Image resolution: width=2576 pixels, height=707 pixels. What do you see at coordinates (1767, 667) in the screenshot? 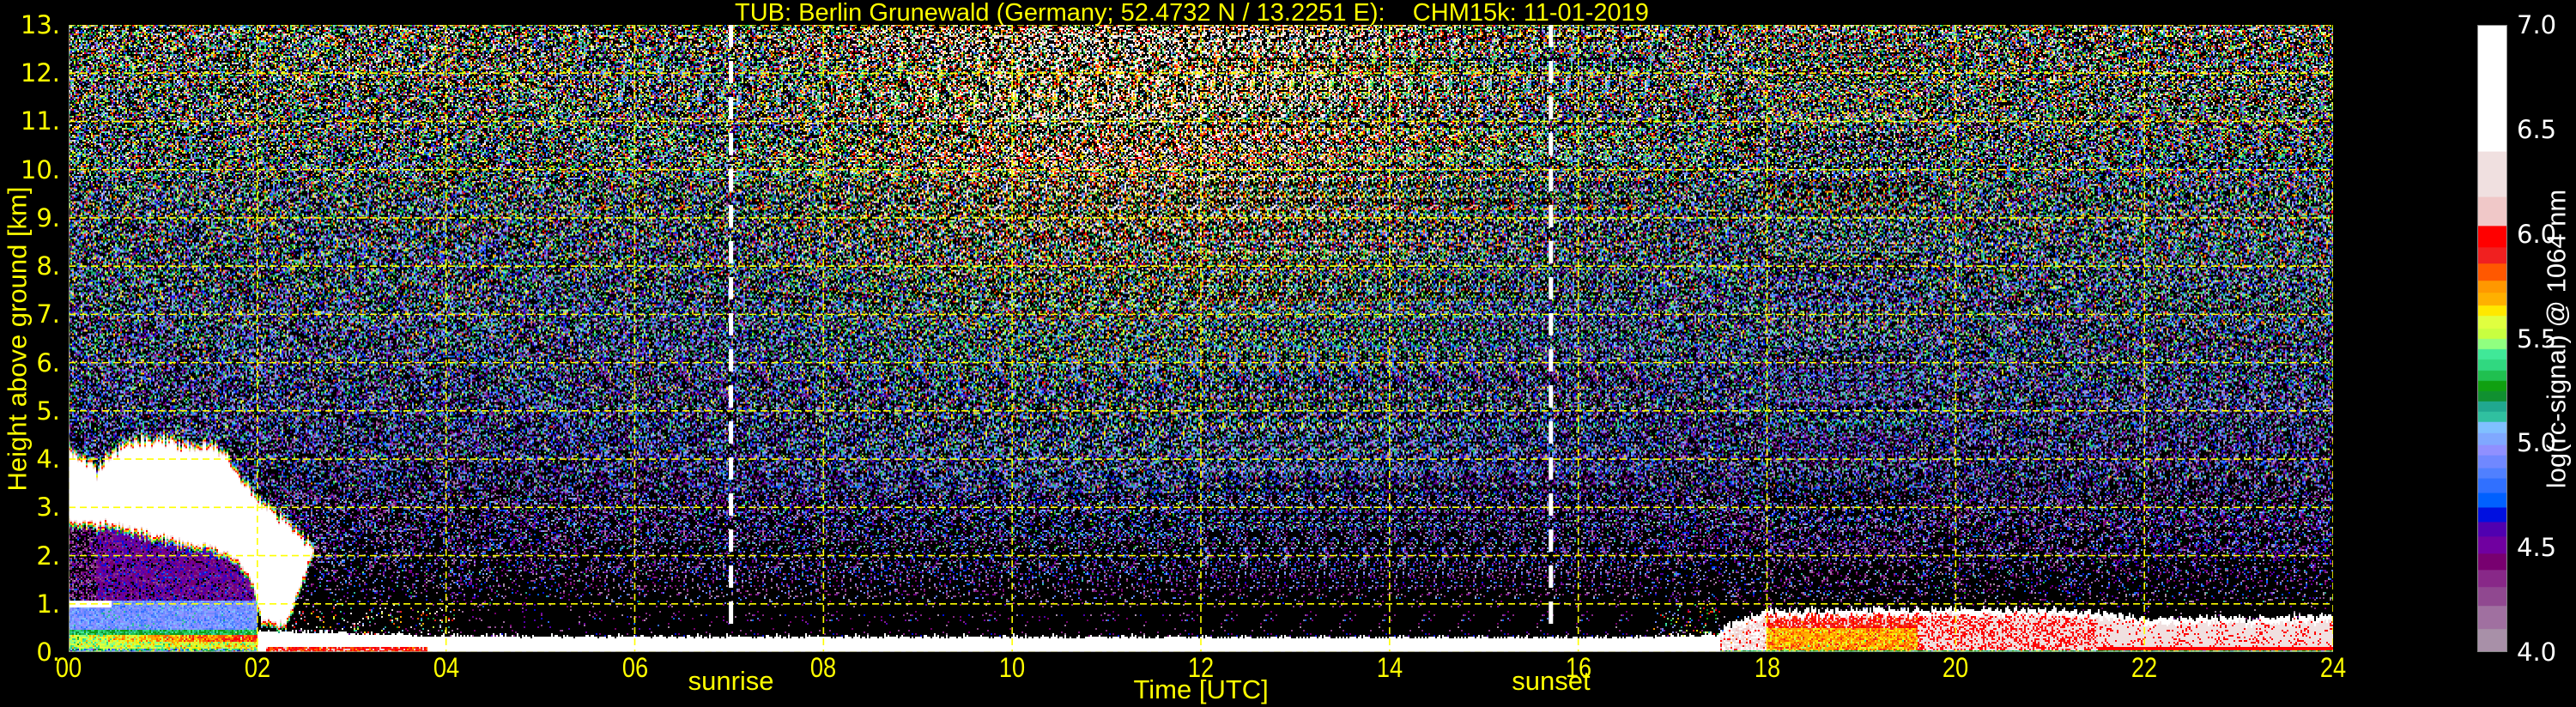
I see `x-tick-label: 18` at bounding box center [1767, 667].